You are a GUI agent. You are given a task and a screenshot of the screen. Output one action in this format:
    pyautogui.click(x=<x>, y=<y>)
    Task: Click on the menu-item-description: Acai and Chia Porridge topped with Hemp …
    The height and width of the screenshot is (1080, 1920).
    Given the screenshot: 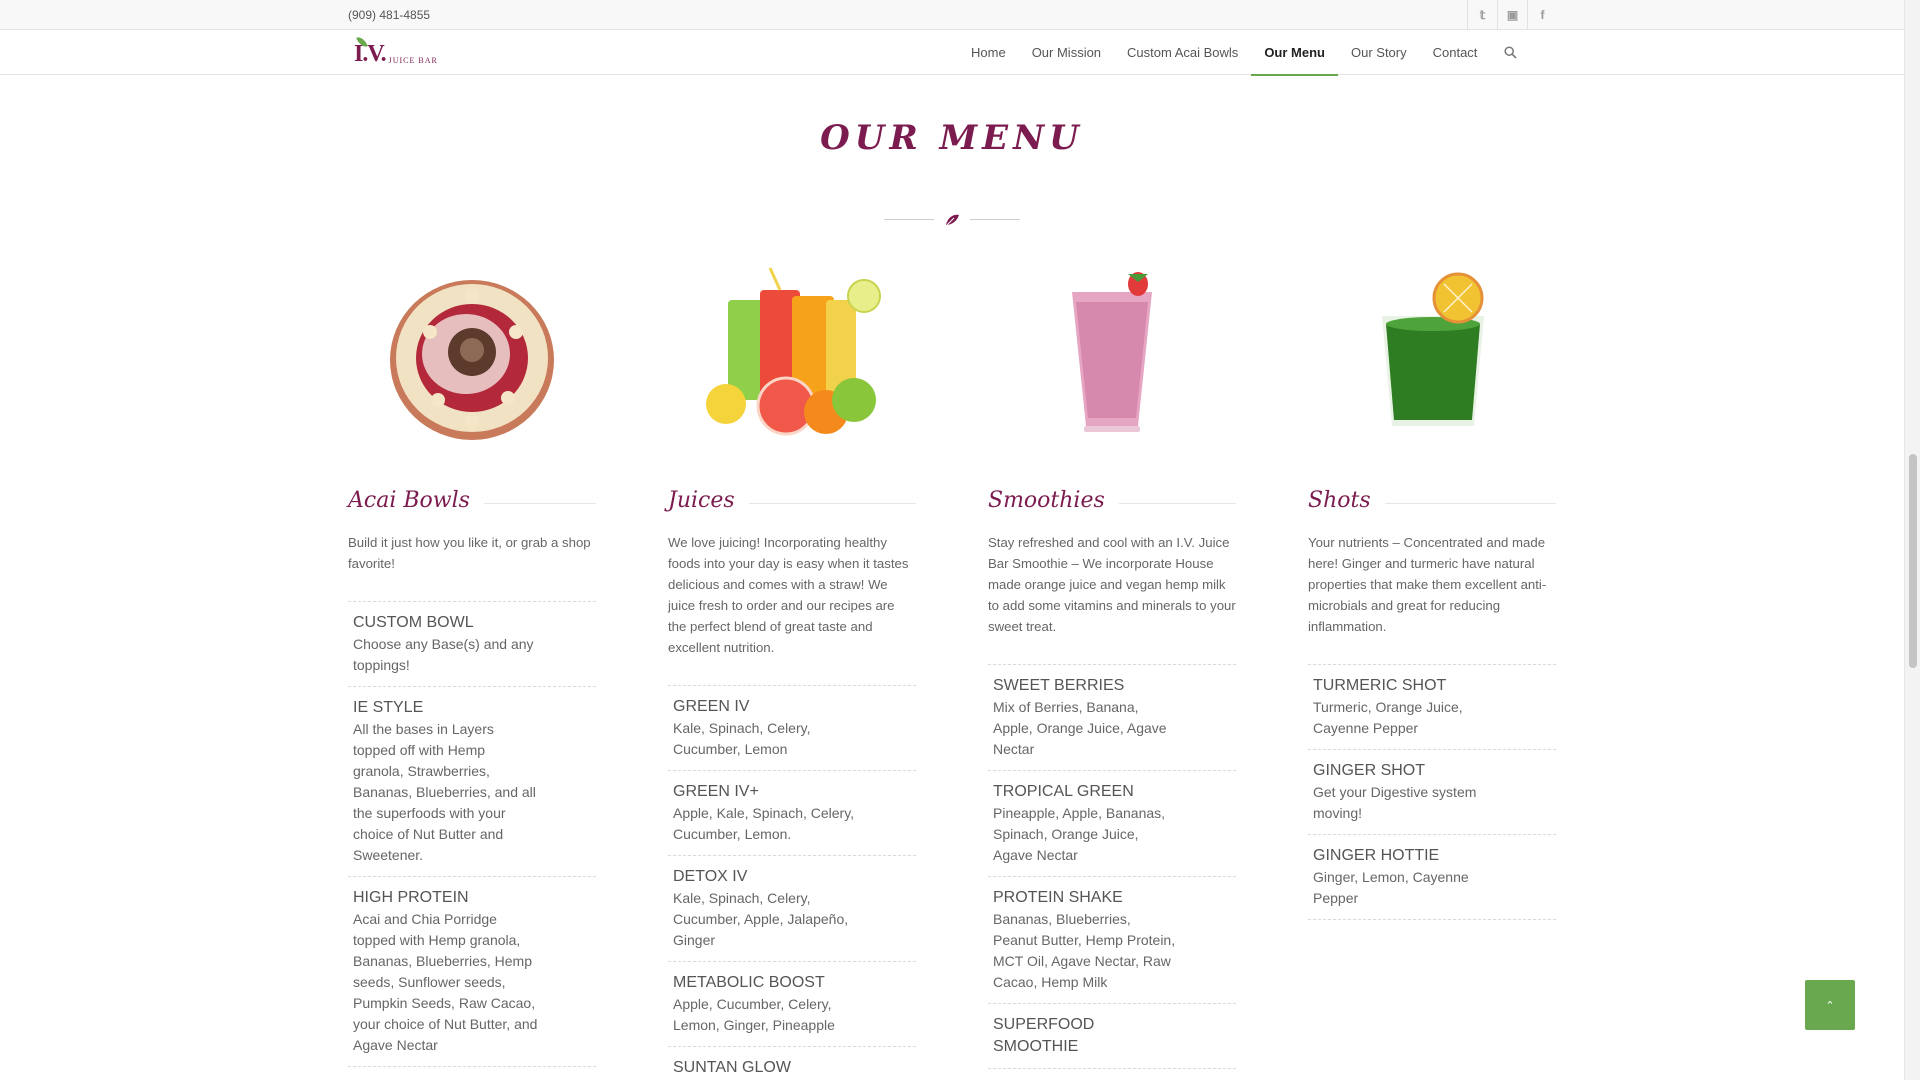 What is the action you would take?
    pyautogui.click(x=445, y=982)
    